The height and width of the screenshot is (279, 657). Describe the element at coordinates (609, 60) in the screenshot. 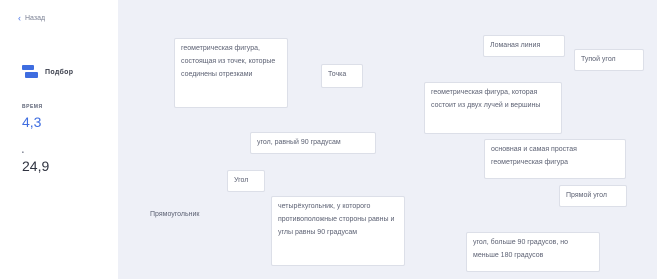

I see `match-card: Тупой угол` at that location.